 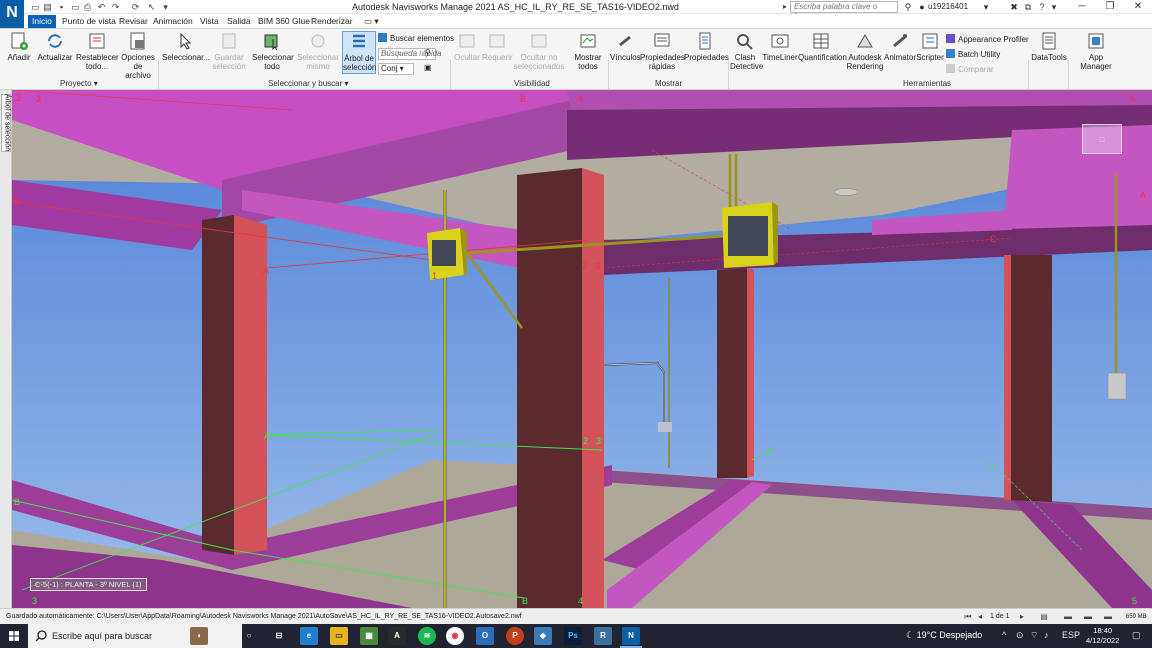 What do you see at coordinates (428, 68) in the screenshot?
I see `sets-manage-icon: ▣` at bounding box center [428, 68].